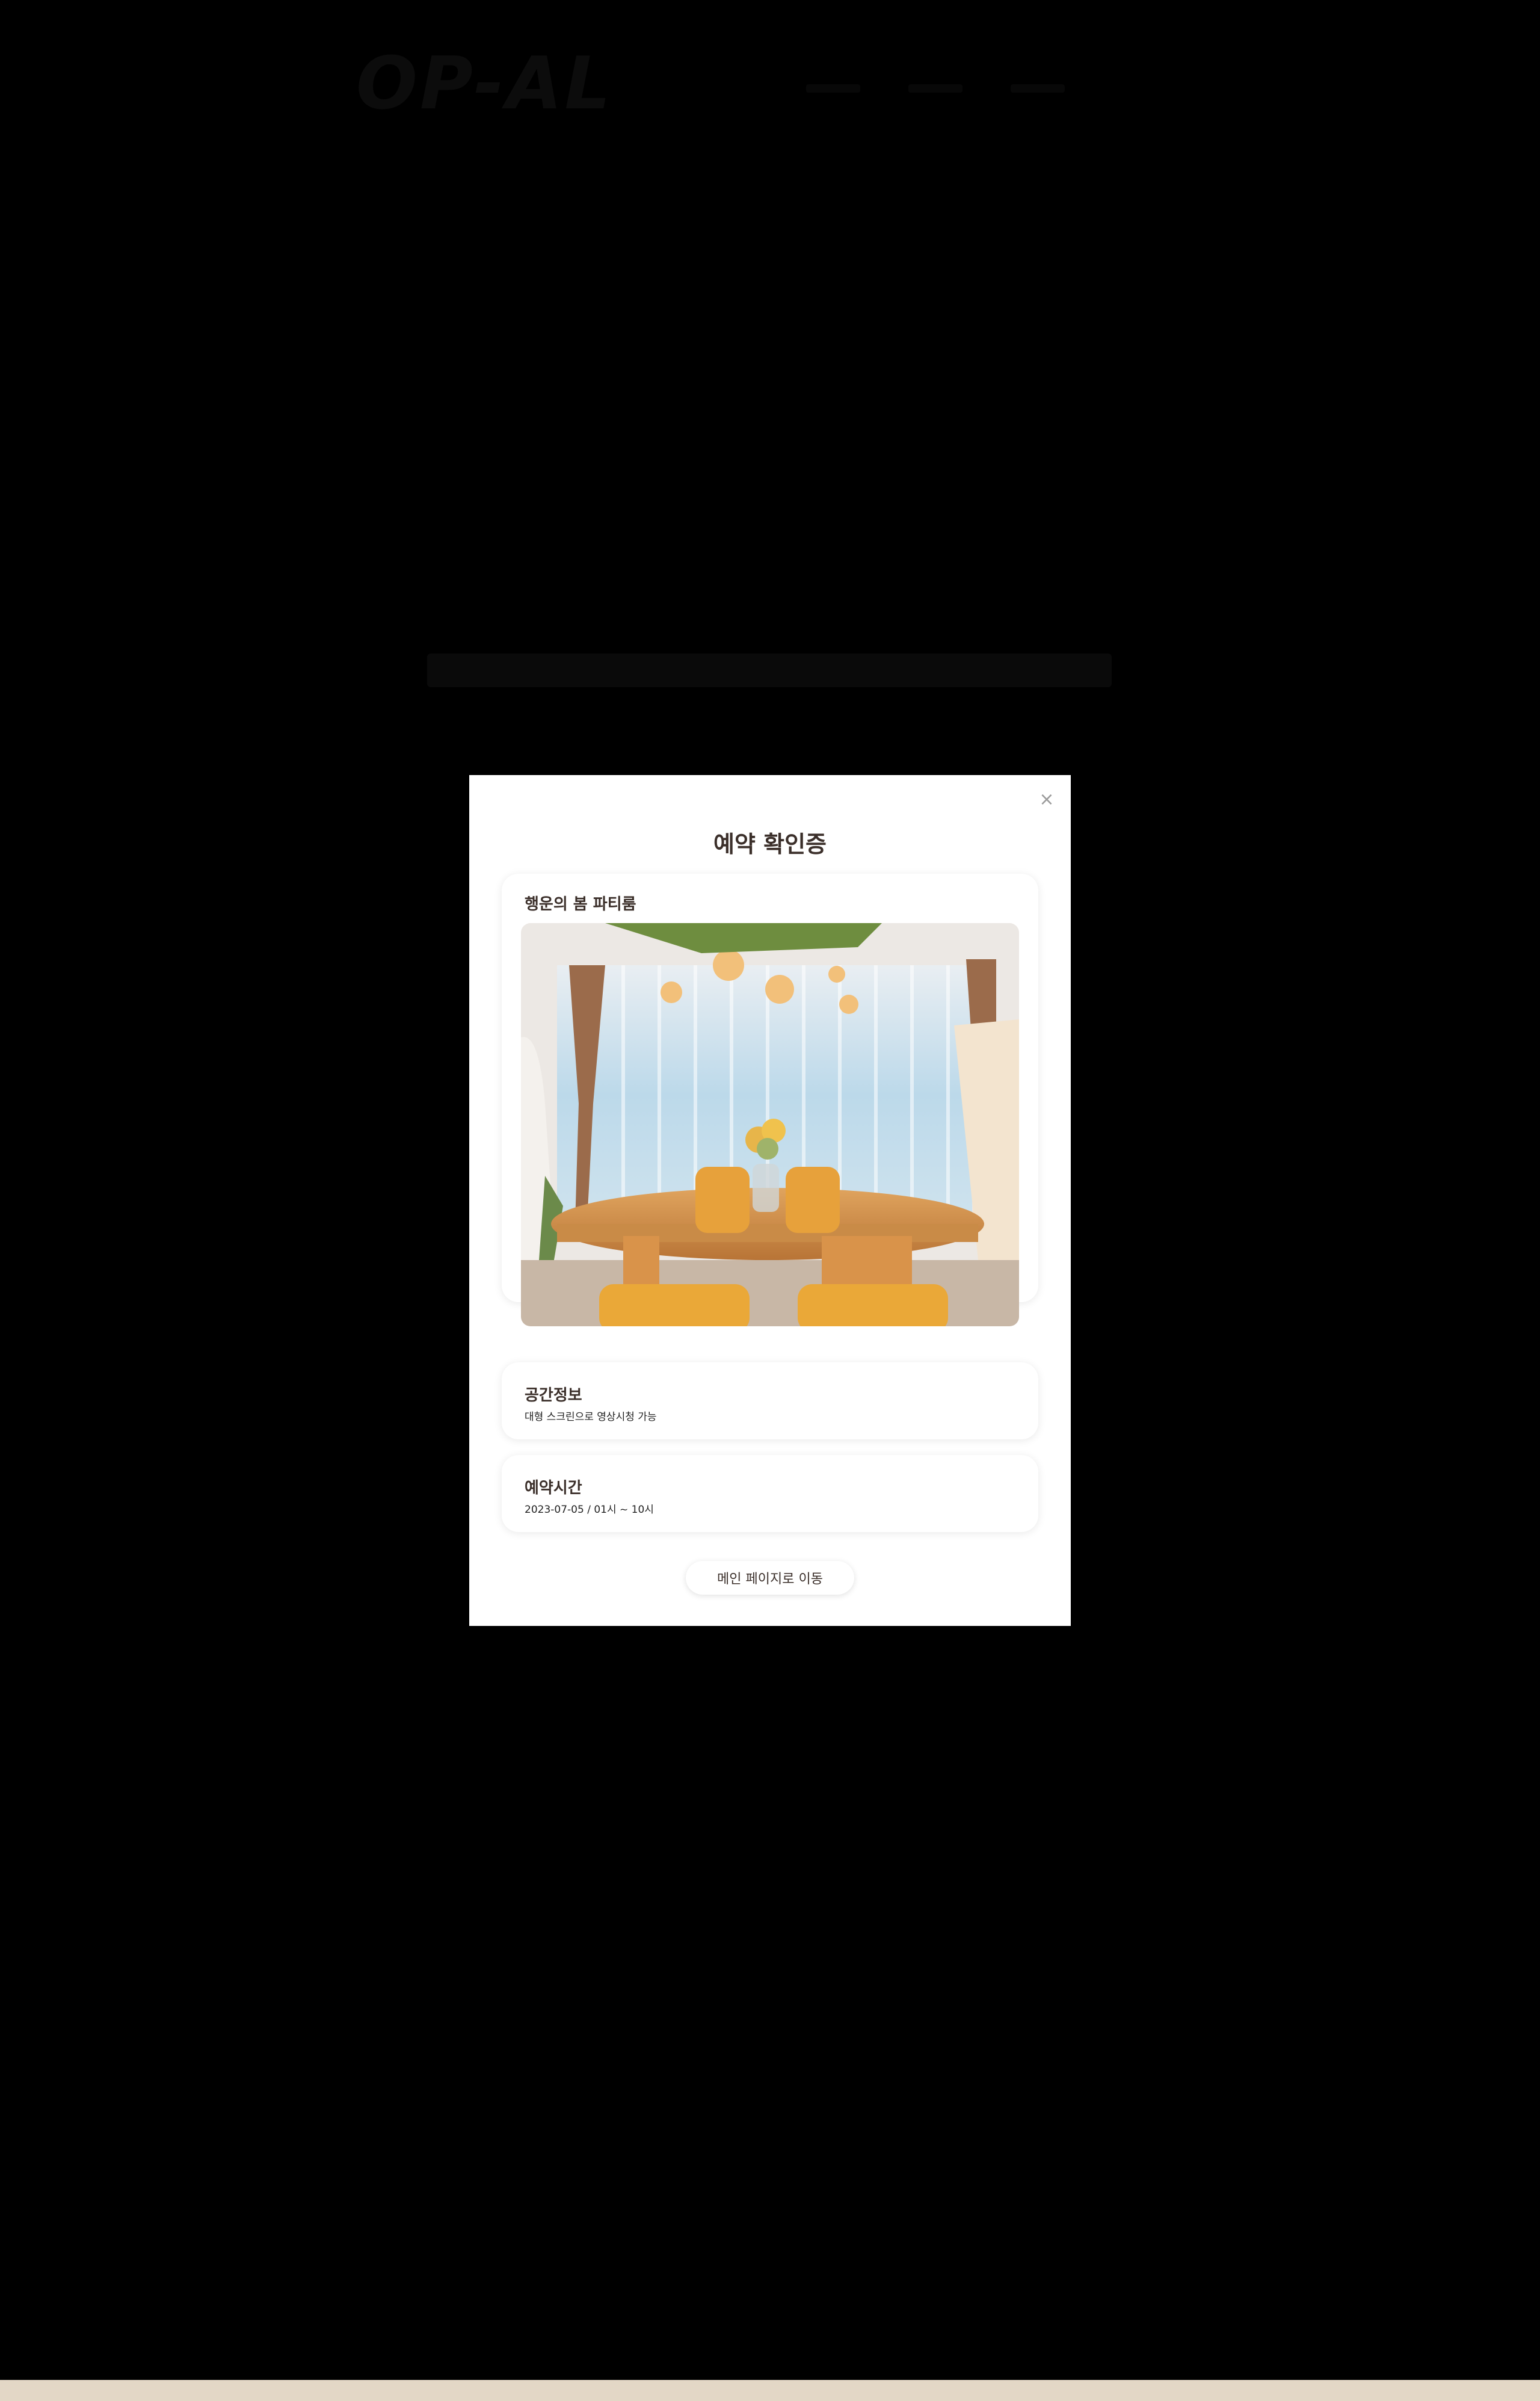 This screenshot has height=2401, width=1540. I want to click on footer-strip, so click(770, 2390).